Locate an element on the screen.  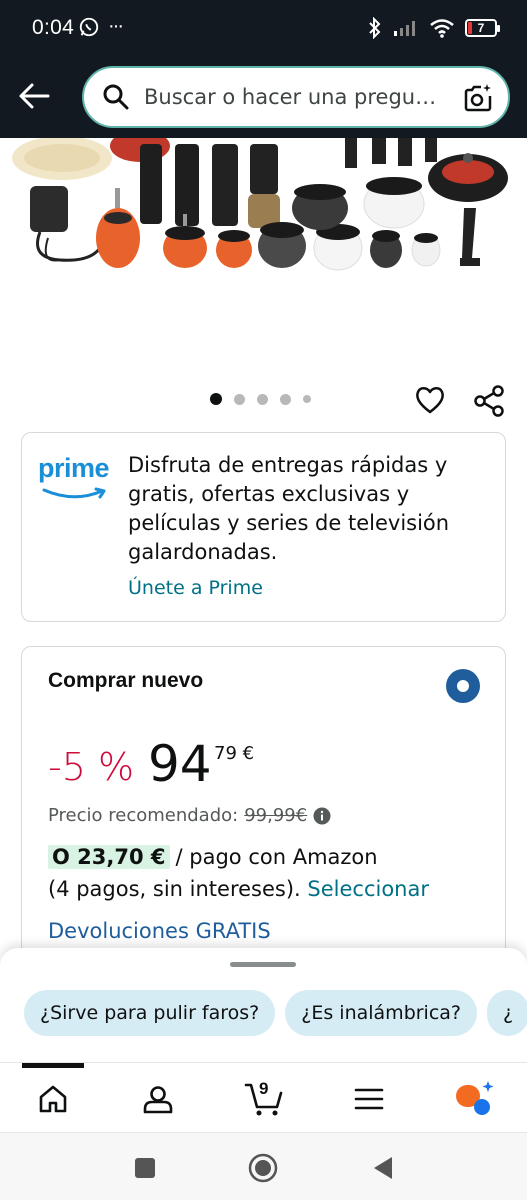
back-button is located at coordinates (34, 96).